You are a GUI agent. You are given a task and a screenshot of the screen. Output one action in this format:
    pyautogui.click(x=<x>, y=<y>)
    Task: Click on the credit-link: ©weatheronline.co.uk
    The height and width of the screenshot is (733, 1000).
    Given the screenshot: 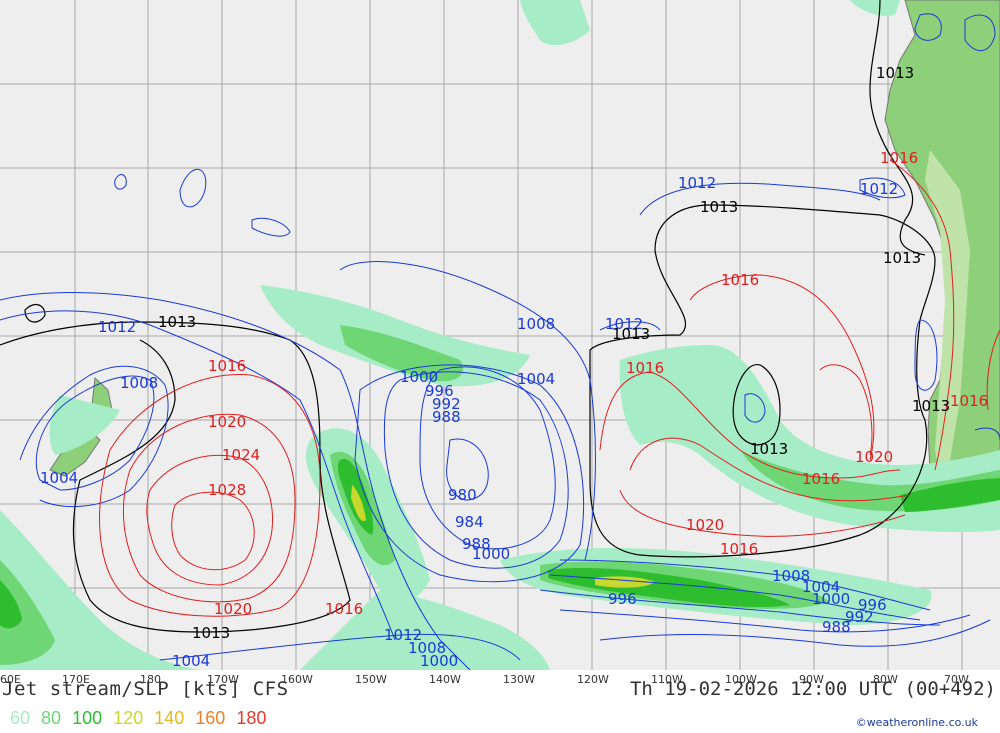 What is the action you would take?
    pyautogui.click(x=917, y=722)
    